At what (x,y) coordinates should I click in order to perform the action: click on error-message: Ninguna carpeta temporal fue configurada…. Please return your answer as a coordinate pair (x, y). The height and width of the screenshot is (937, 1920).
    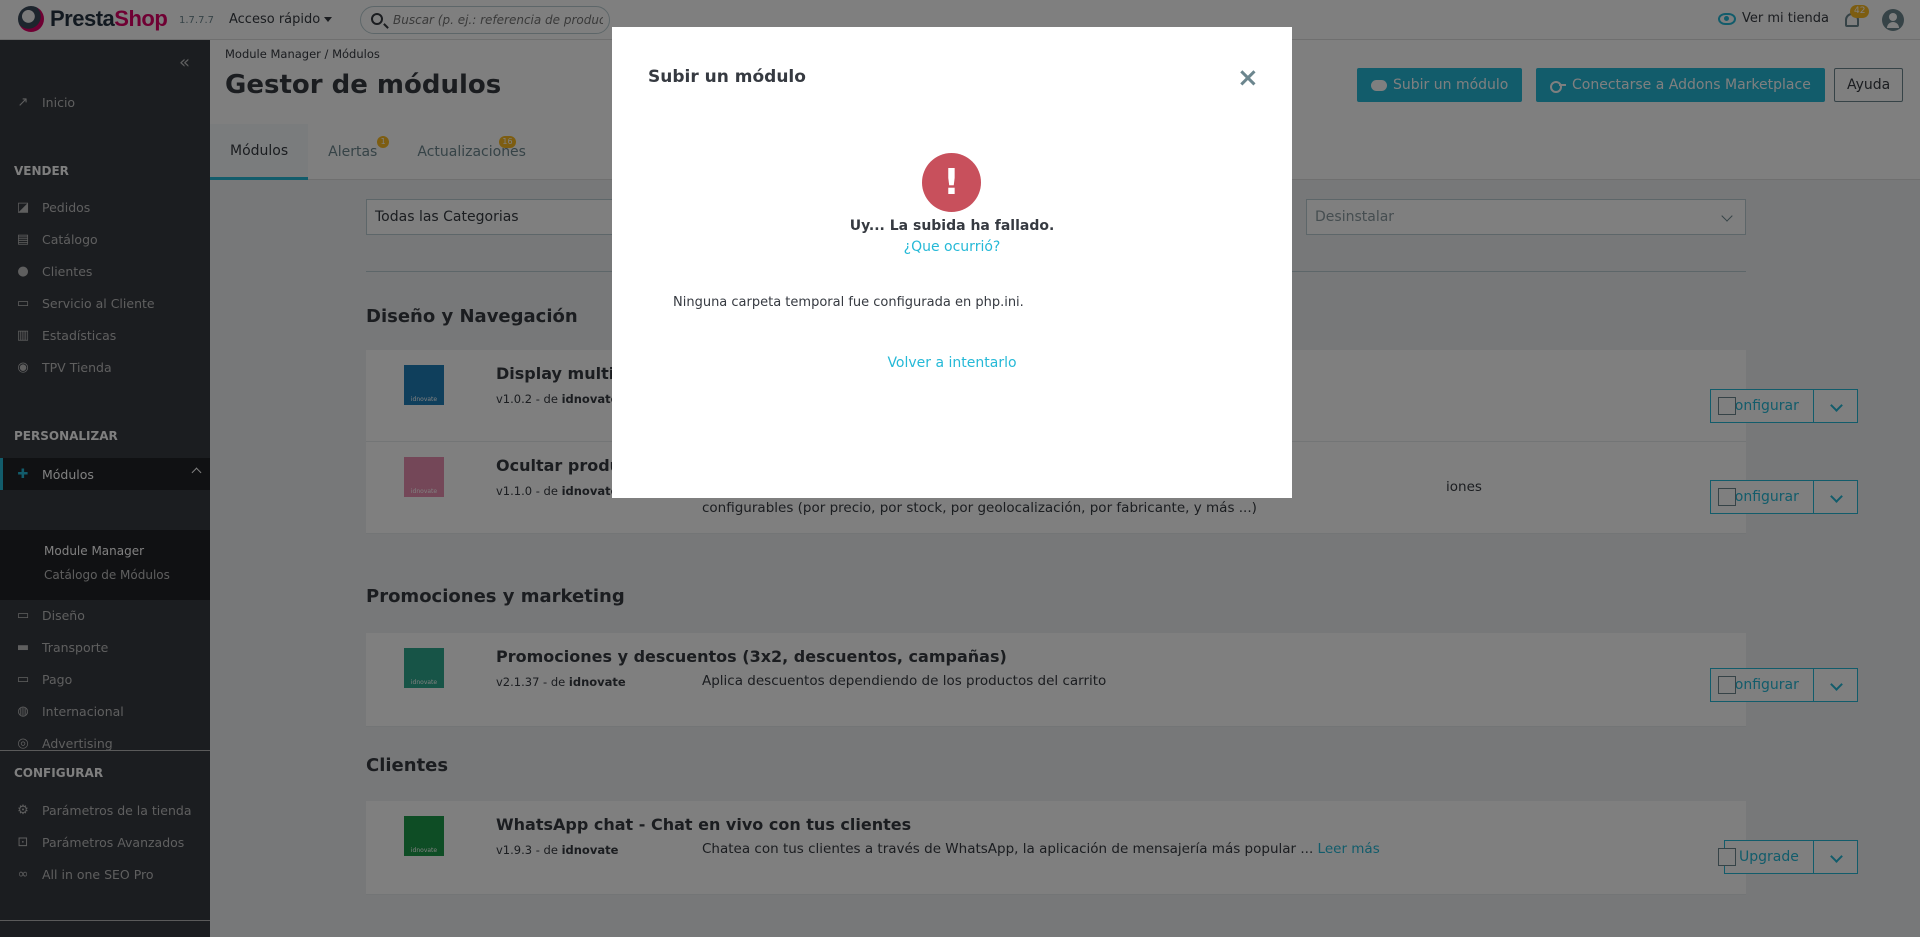
    Looking at the image, I should click on (848, 302).